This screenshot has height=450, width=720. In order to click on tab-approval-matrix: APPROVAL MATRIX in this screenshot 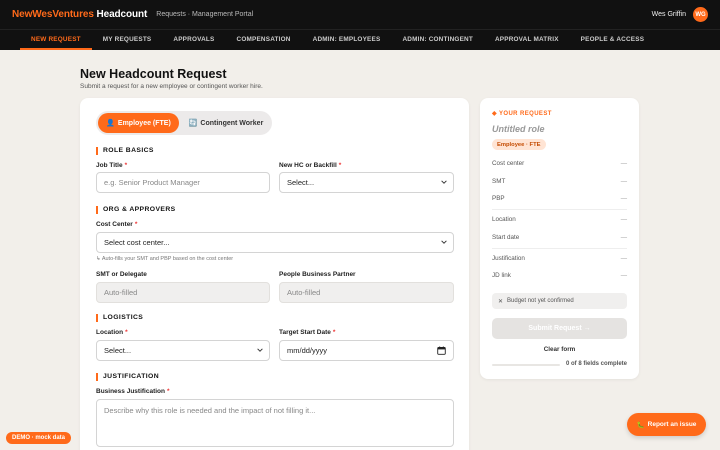, I will do `click(527, 40)`.